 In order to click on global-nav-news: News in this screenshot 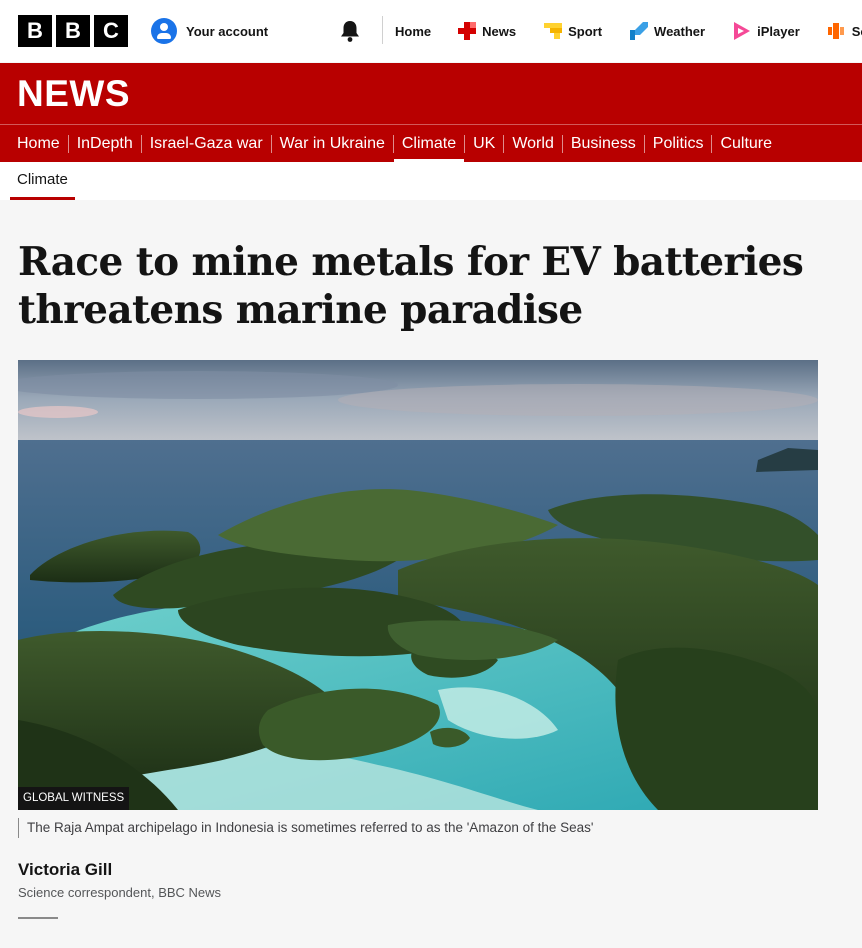, I will do `click(487, 31)`.